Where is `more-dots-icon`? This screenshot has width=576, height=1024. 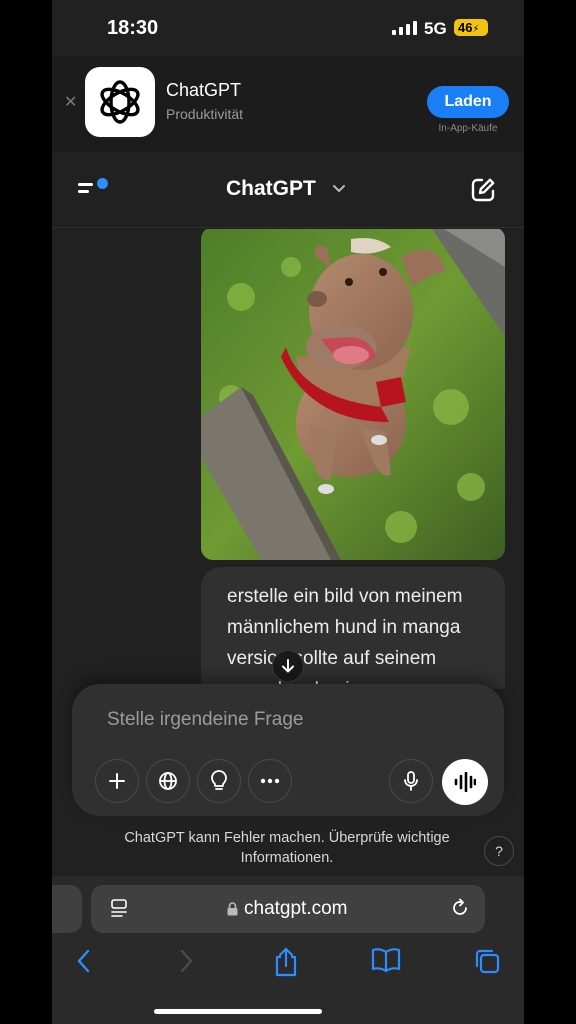
more-dots-icon is located at coordinates (270, 781).